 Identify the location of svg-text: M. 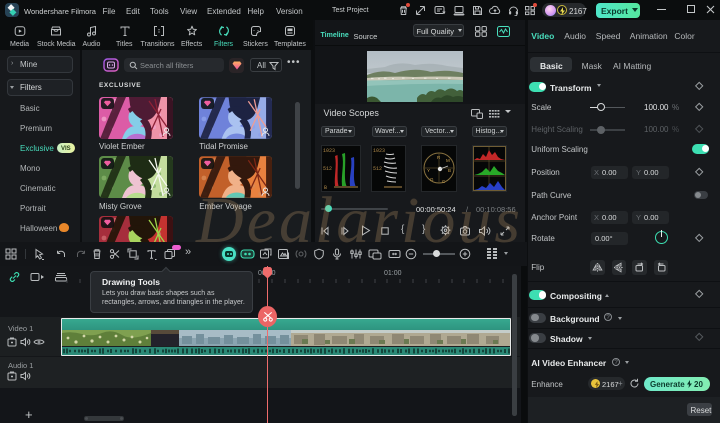
(448, 160).